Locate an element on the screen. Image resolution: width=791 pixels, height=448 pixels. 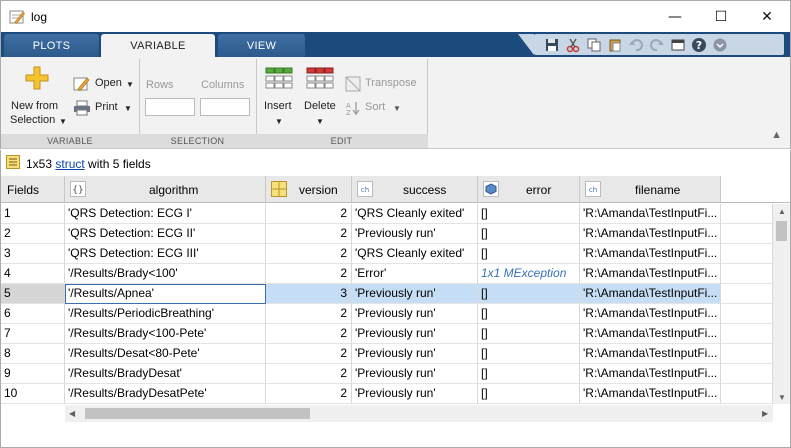
row-number: 8 is located at coordinates (33, 354).